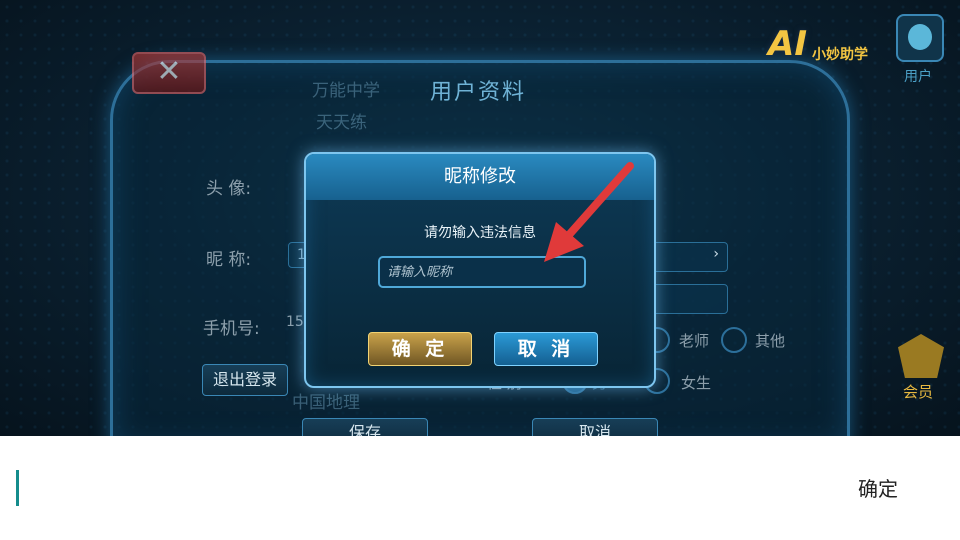 The width and height of the screenshot is (960, 540). I want to click on dialog-hint: 请勿输入违法信息, so click(480, 233).